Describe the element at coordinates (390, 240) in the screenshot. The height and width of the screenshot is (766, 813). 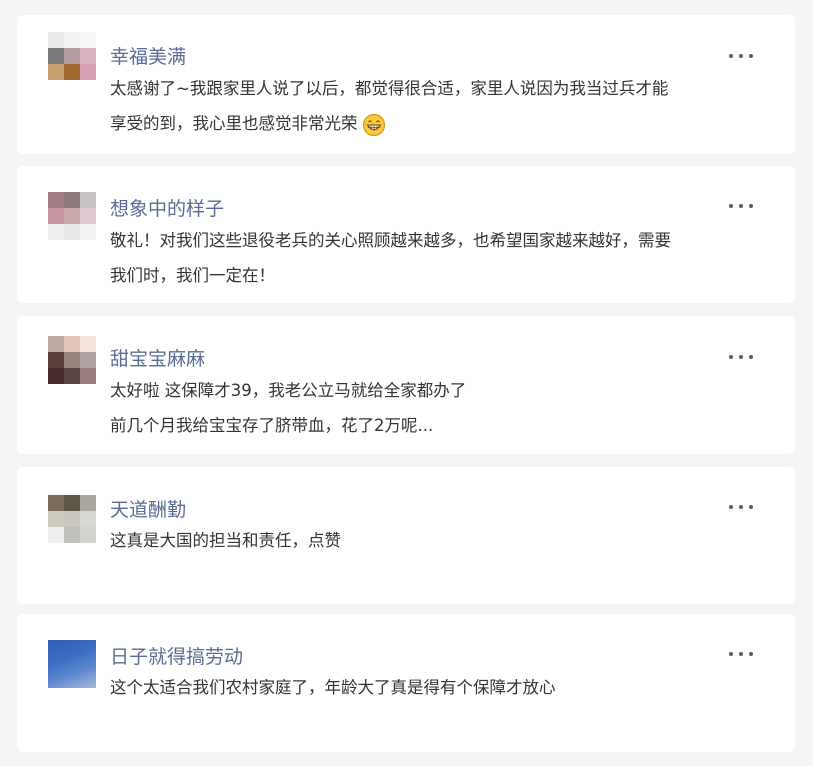
I see `comment-line: 敬礼！对我们这些退役老兵的关心照顾越来越多，也希望国家越来越好，需要` at that location.